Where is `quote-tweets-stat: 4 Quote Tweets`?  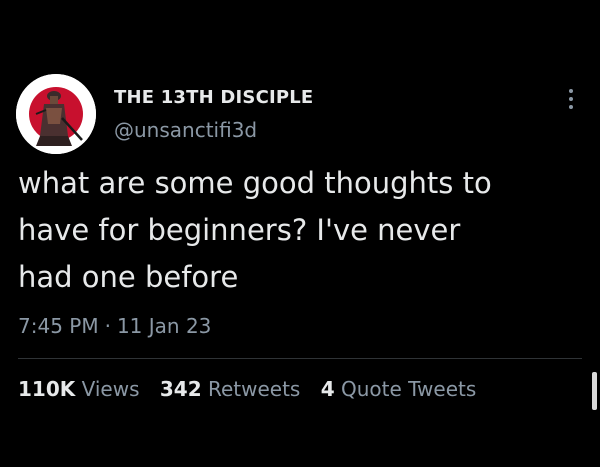 quote-tweets-stat: 4 Quote Tweets is located at coordinates (399, 389).